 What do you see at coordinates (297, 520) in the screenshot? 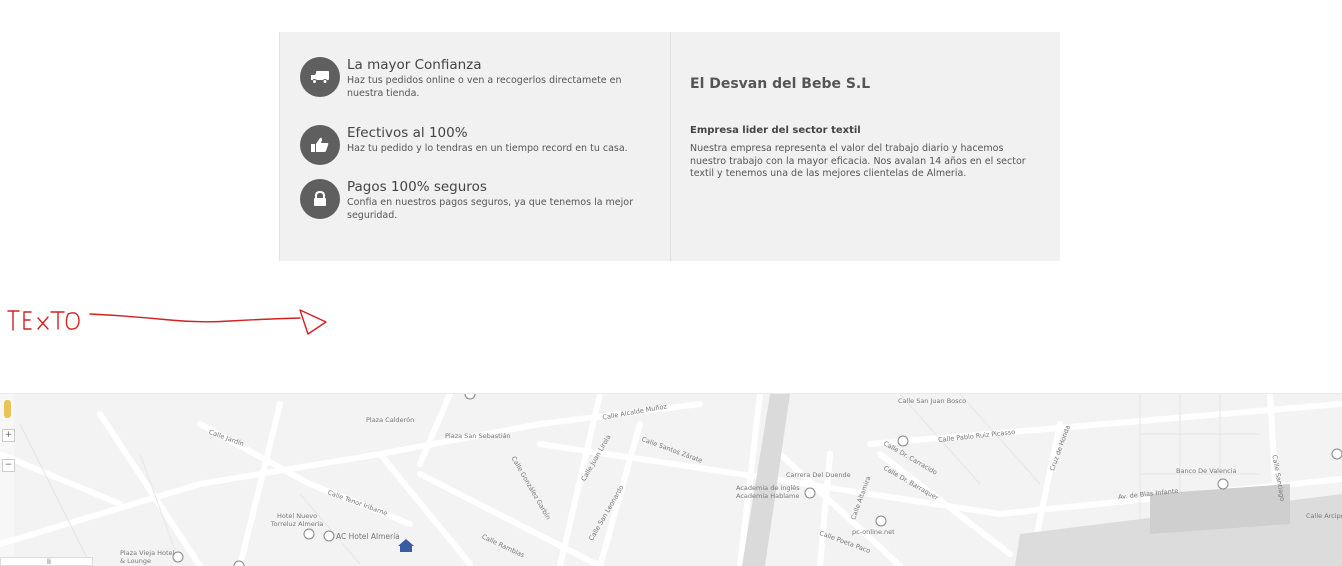
I see `place-label: Hotel Nuevo Torreluz Almería` at bounding box center [297, 520].